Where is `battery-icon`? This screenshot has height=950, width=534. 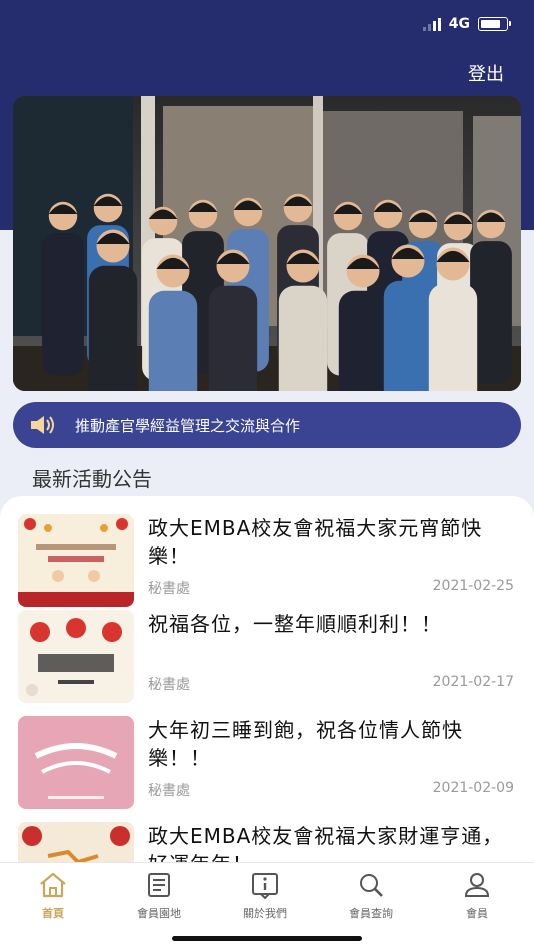
battery-icon is located at coordinates (494, 24).